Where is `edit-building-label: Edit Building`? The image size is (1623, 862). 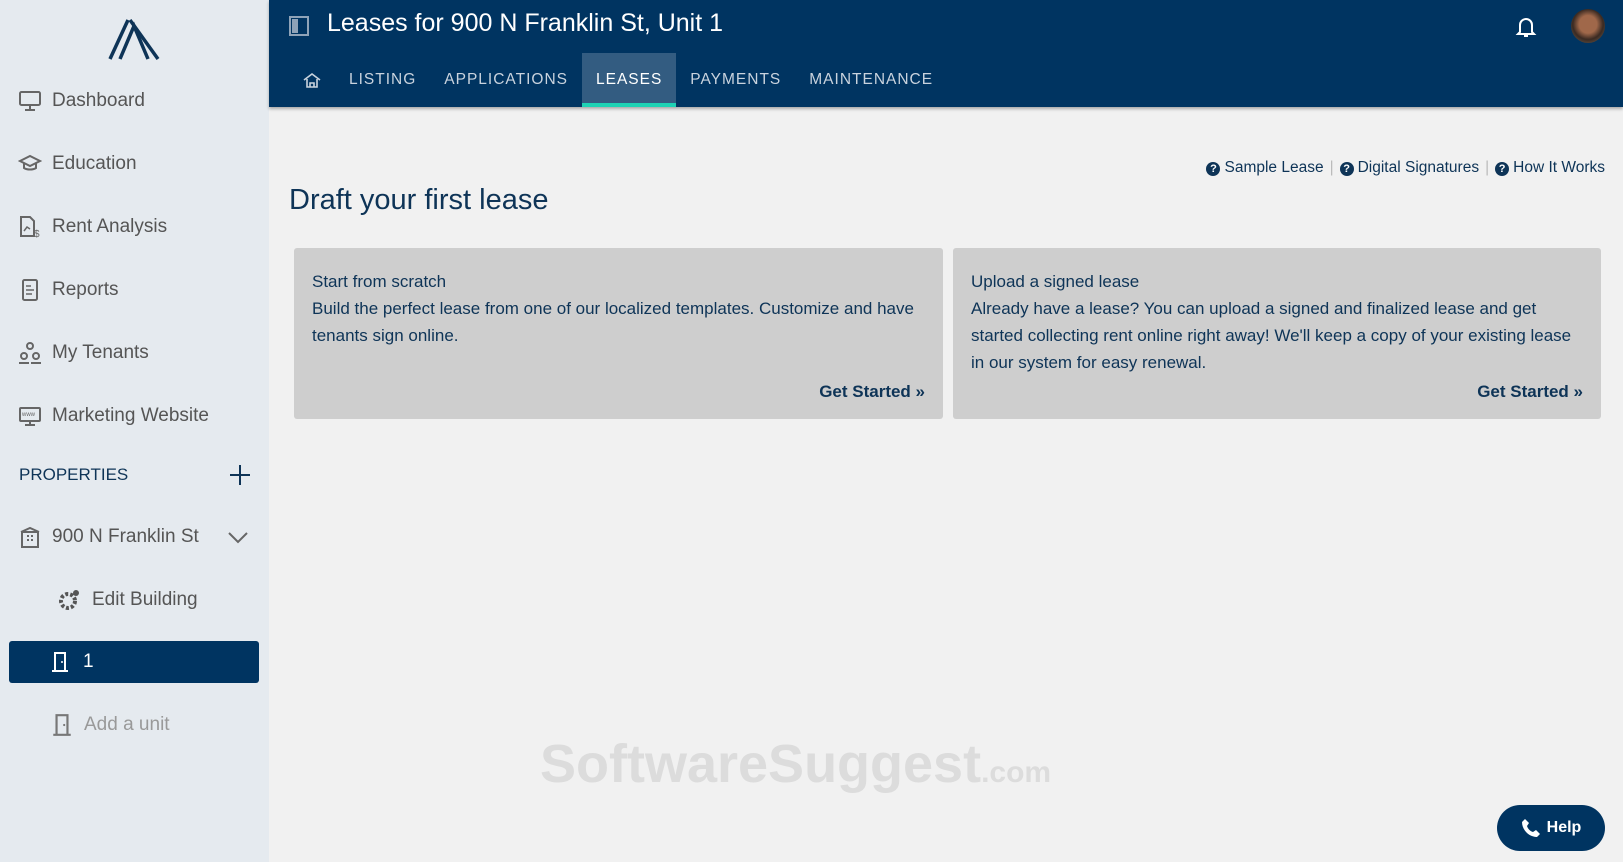
edit-building-label: Edit Building is located at coordinates (145, 599).